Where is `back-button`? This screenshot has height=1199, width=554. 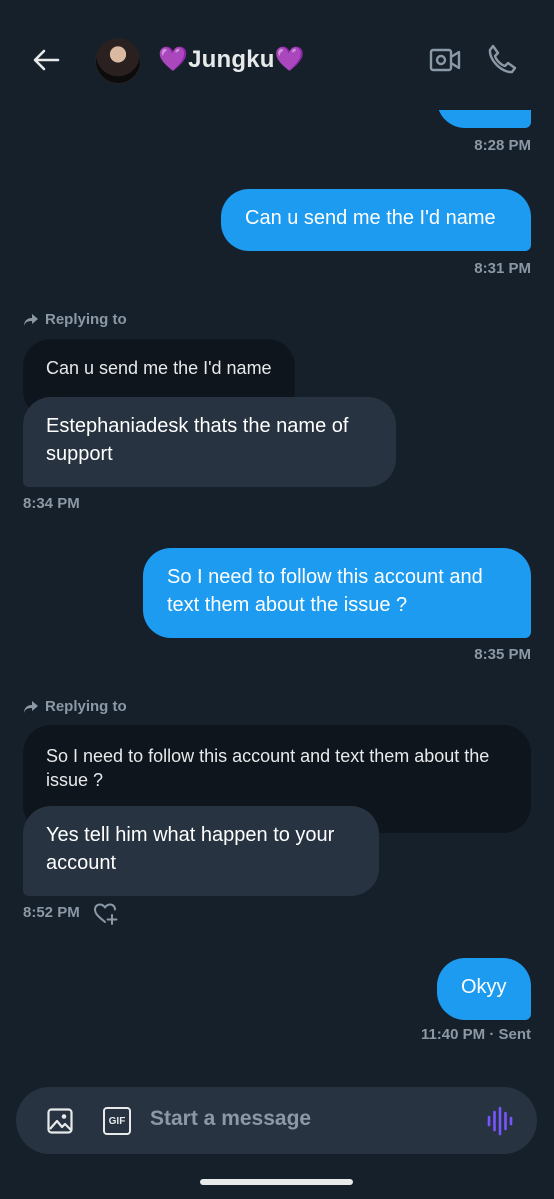 back-button is located at coordinates (46, 60).